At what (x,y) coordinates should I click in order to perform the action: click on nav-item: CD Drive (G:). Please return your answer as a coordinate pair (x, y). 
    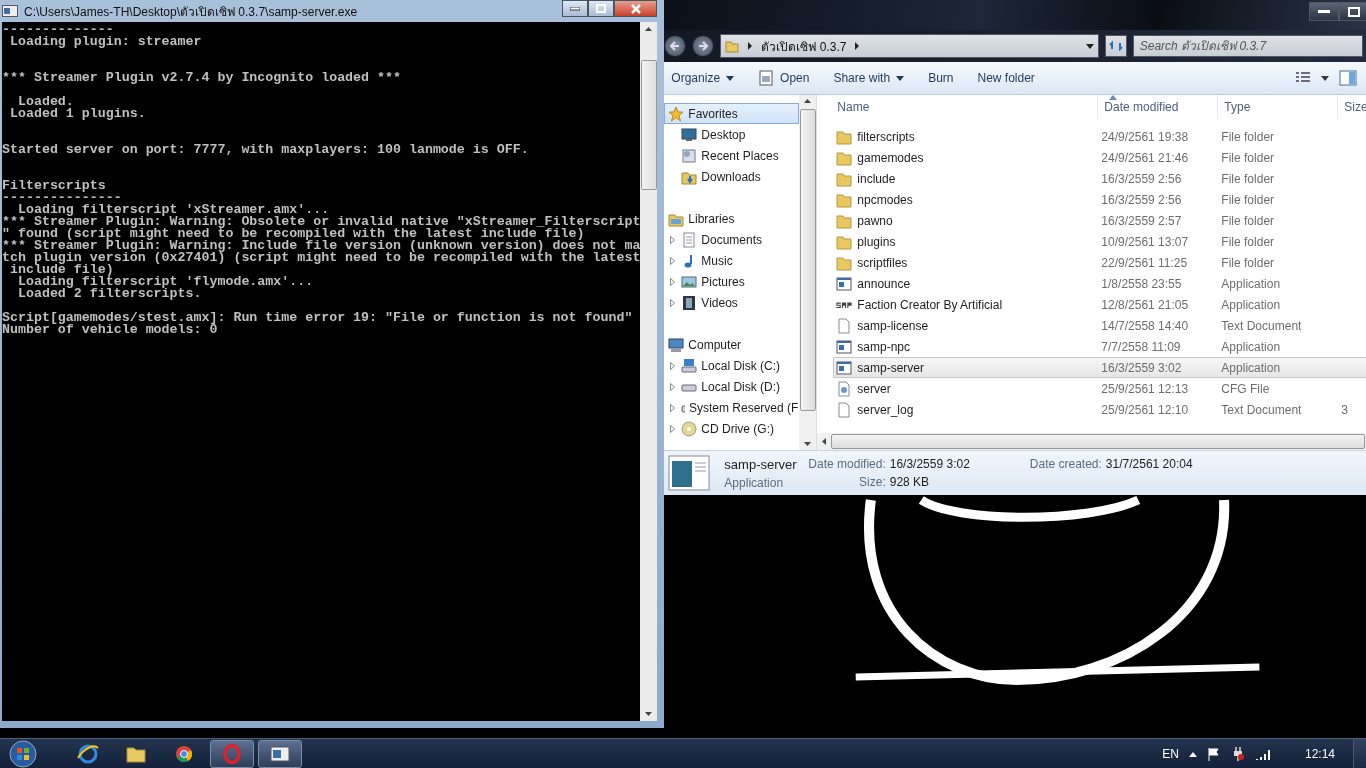
    Looking at the image, I should click on (732, 428).